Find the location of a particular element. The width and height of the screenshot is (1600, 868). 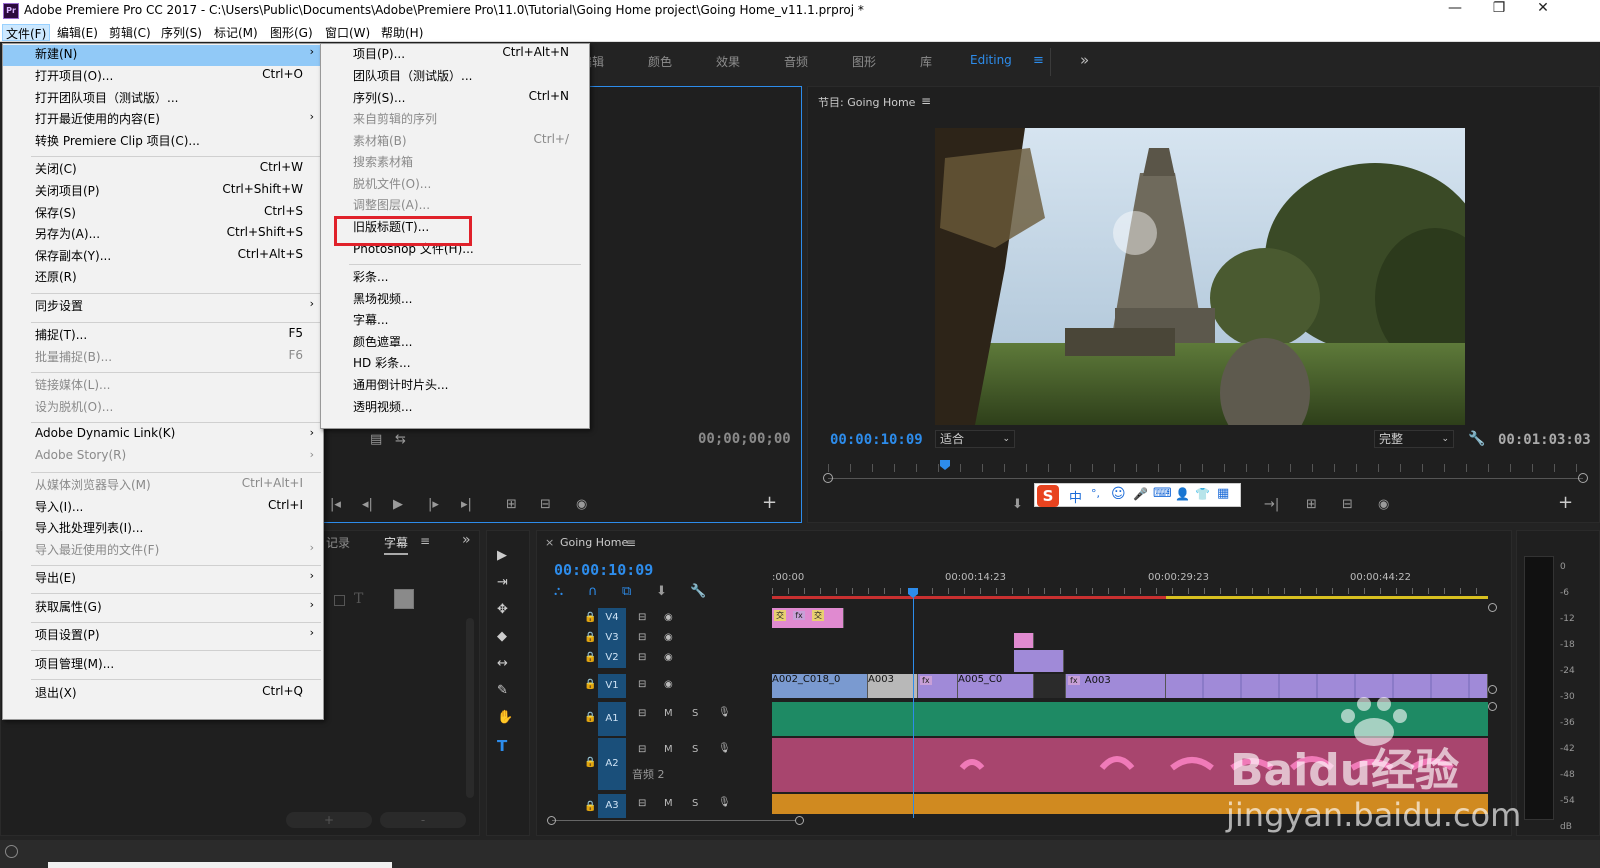

add-caption-button: + is located at coordinates (329, 820).